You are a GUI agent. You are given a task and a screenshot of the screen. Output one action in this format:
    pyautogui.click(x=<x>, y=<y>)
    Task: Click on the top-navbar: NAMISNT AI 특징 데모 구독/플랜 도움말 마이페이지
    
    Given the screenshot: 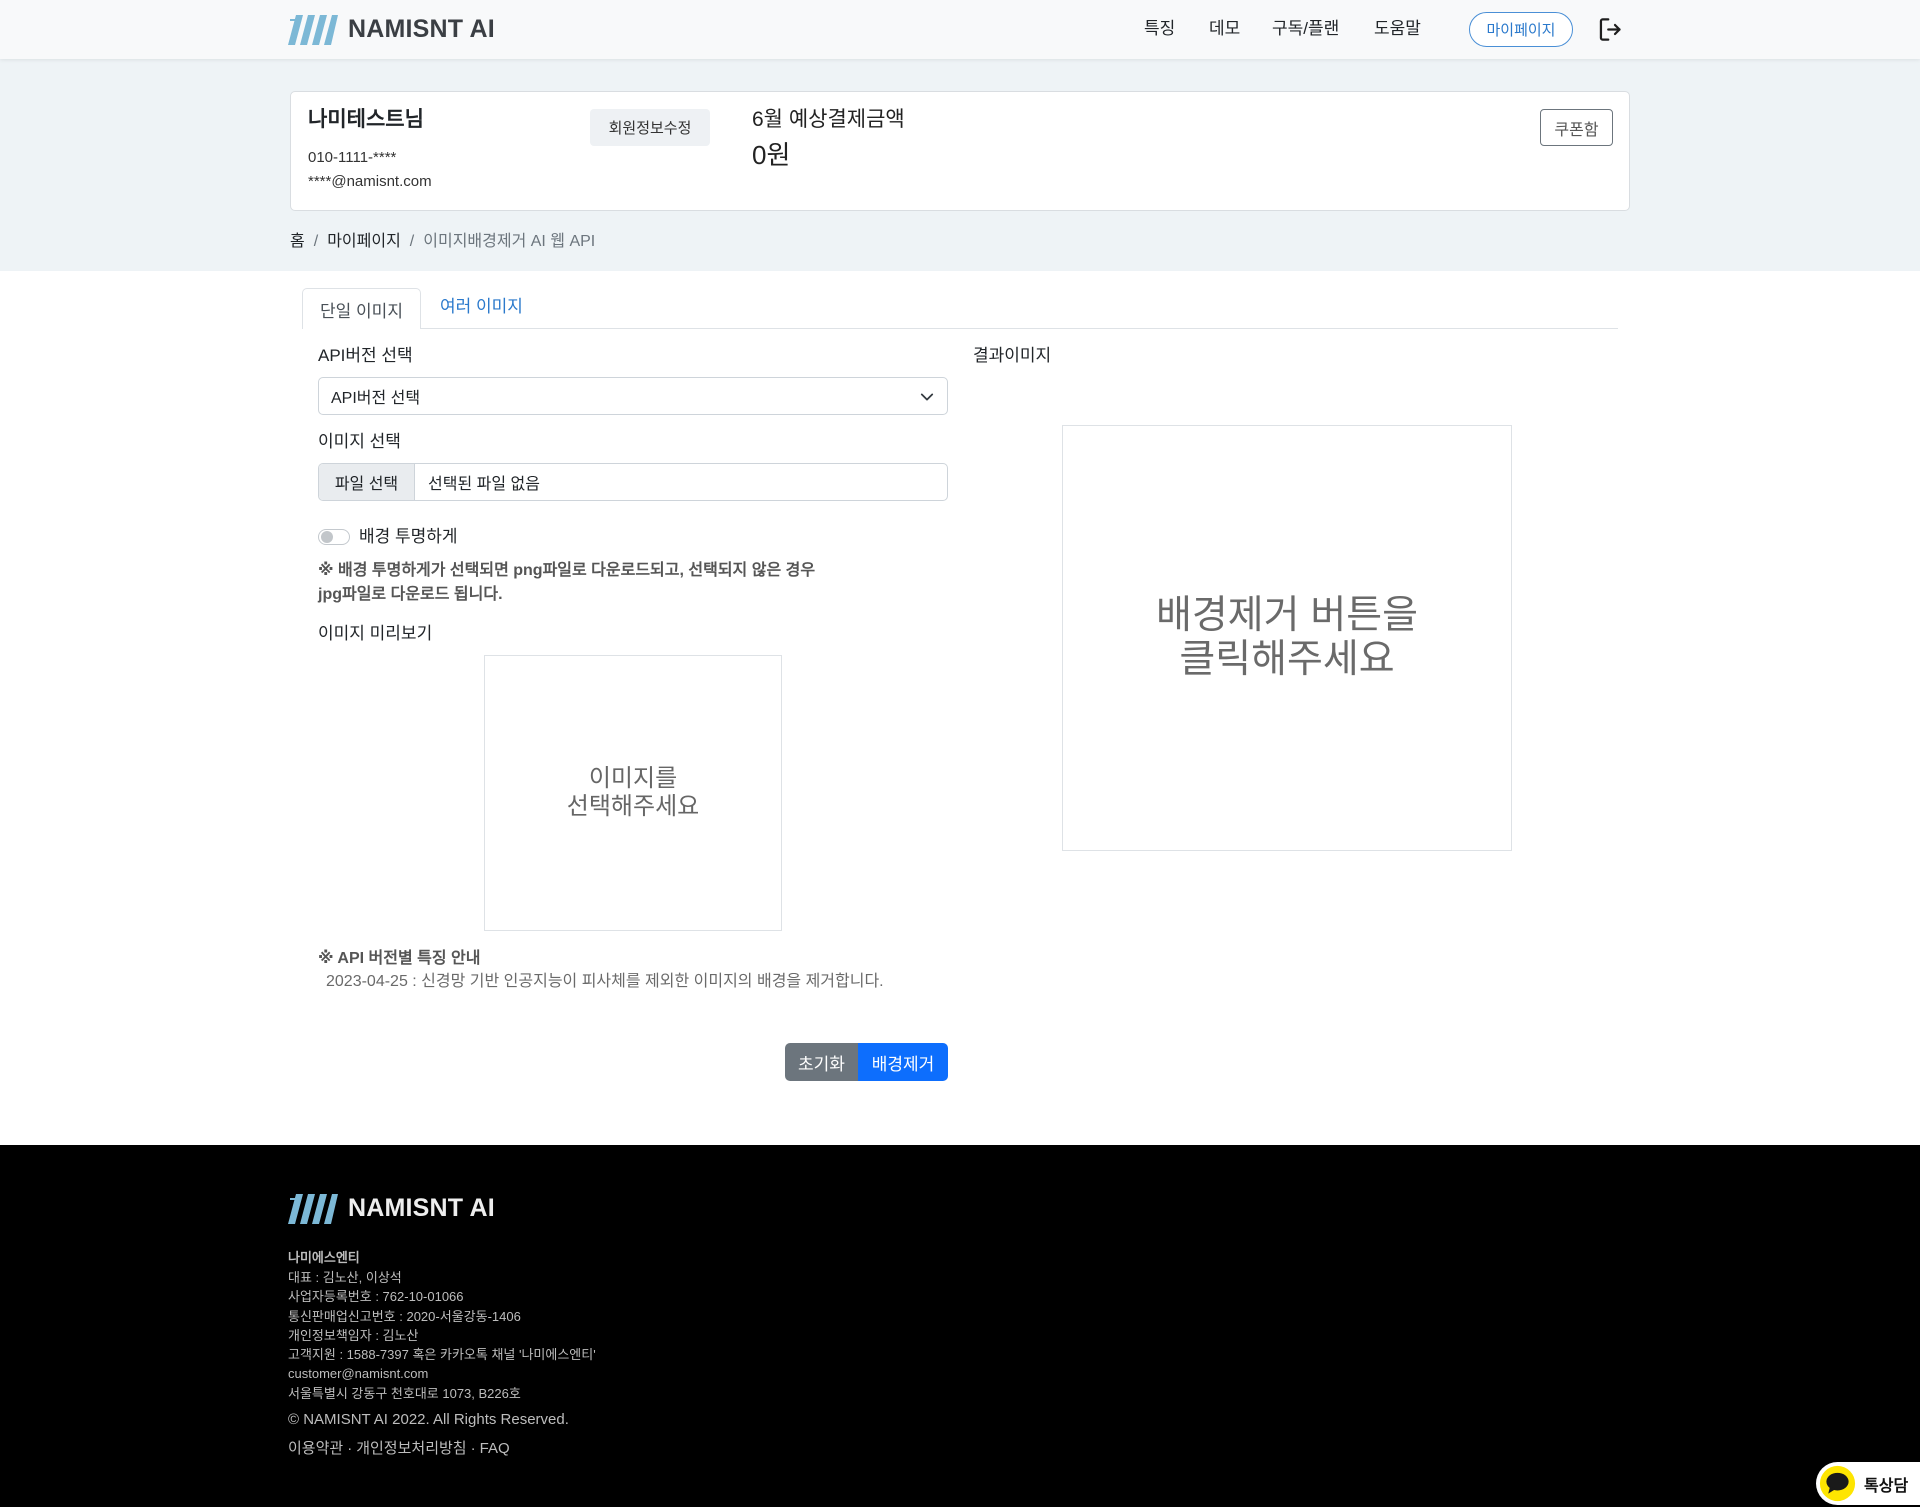 What is the action you would take?
    pyautogui.click(x=960, y=29)
    